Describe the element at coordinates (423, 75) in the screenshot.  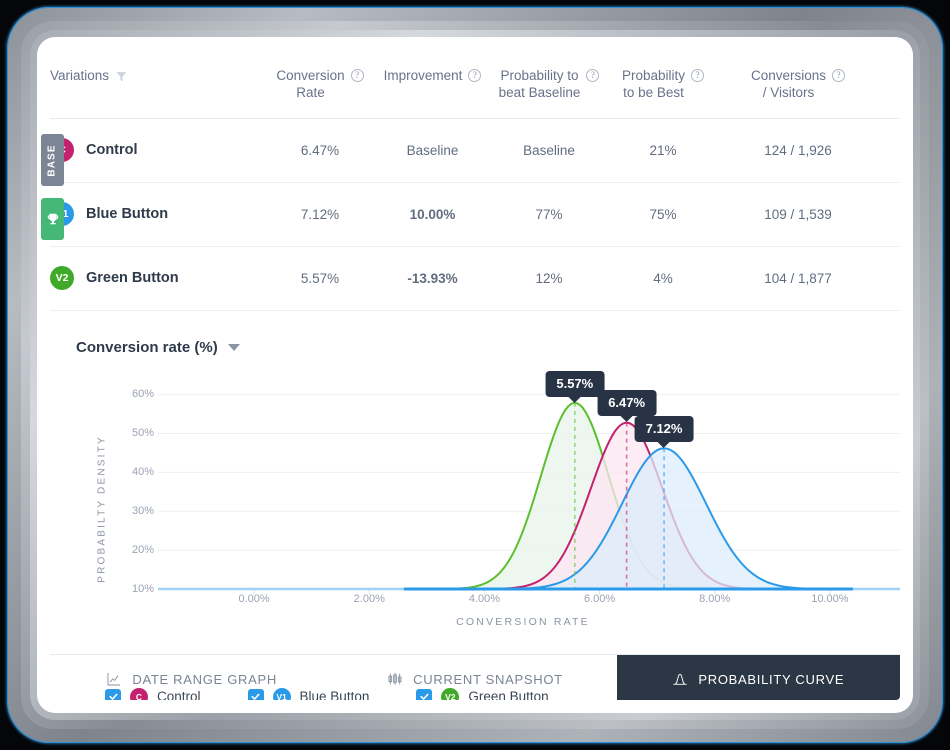
I see `col-header-improvement-label: Improvement` at that location.